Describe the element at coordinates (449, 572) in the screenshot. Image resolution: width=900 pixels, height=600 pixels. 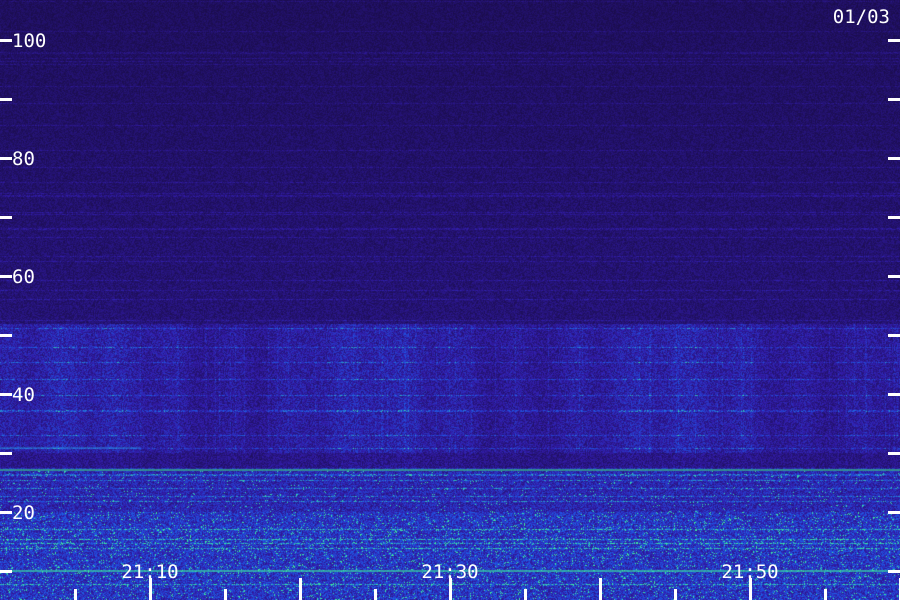
I see `x-tick-label: 21:30` at that location.